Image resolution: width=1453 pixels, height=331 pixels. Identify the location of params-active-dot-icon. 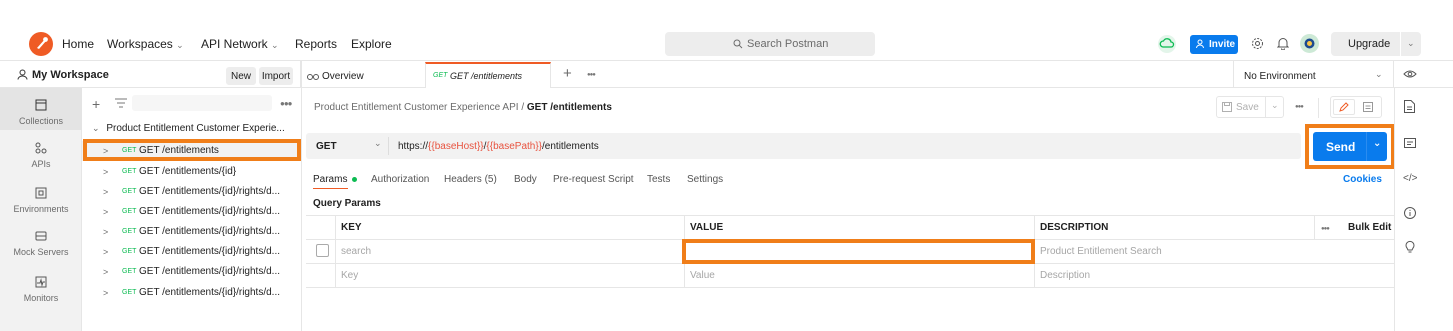
(355, 179).